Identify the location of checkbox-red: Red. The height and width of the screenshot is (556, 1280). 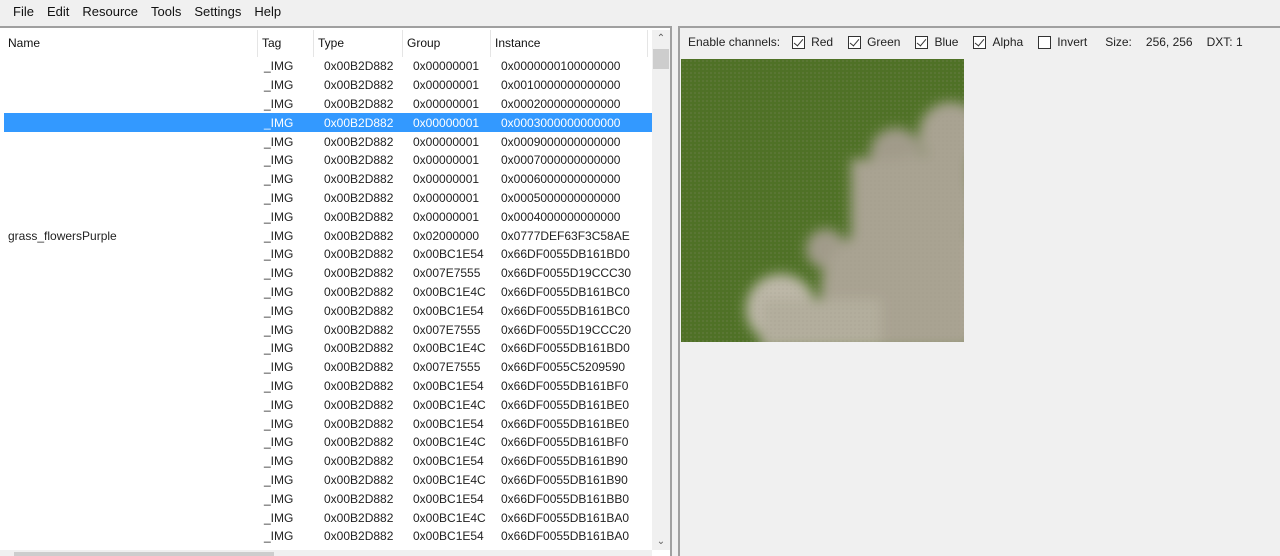
(812, 42).